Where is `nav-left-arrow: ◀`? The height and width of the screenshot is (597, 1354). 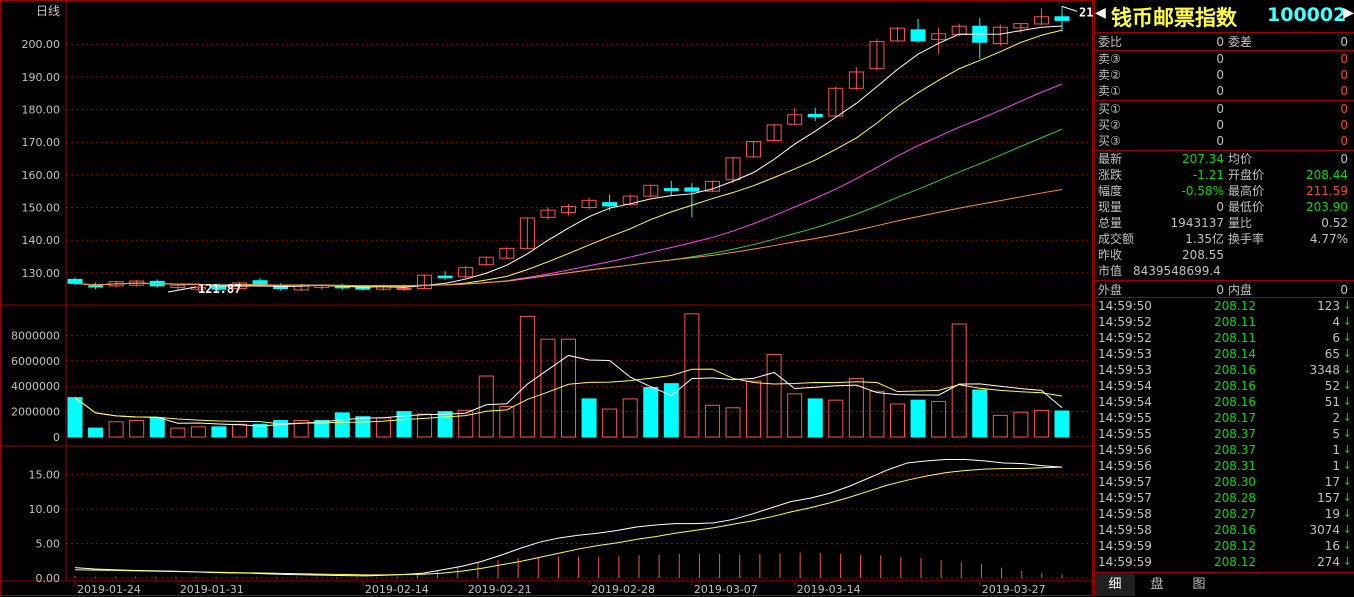 nav-left-arrow: ◀ is located at coordinates (1100, 13).